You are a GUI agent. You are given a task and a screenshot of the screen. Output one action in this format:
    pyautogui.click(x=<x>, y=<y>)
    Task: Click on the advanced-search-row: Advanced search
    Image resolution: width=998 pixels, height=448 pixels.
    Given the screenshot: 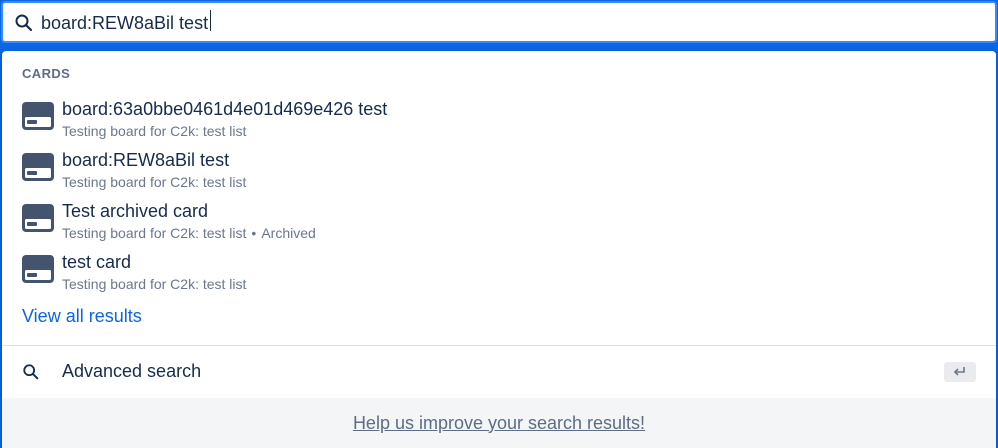 What is the action you would take?
    pyautogui.click(x=499, y=372)
    